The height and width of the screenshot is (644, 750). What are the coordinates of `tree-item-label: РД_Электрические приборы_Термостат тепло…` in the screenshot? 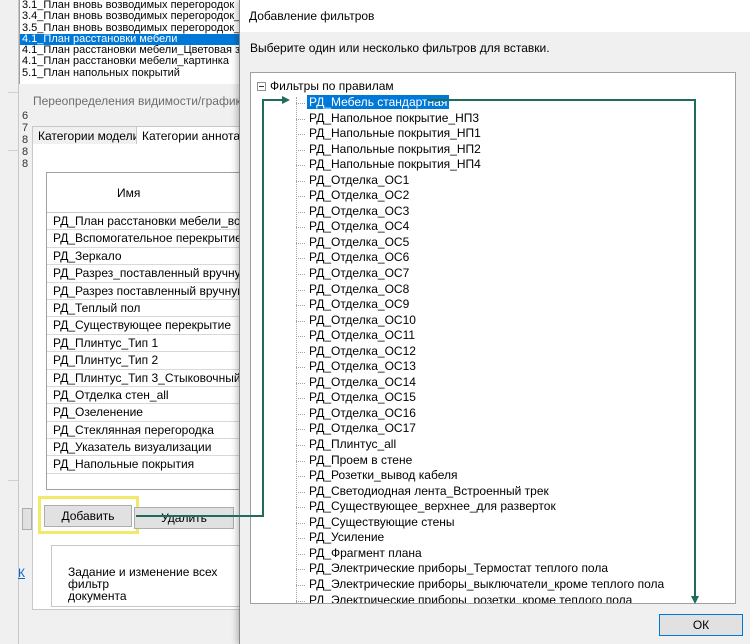 It's located at (459, 568).